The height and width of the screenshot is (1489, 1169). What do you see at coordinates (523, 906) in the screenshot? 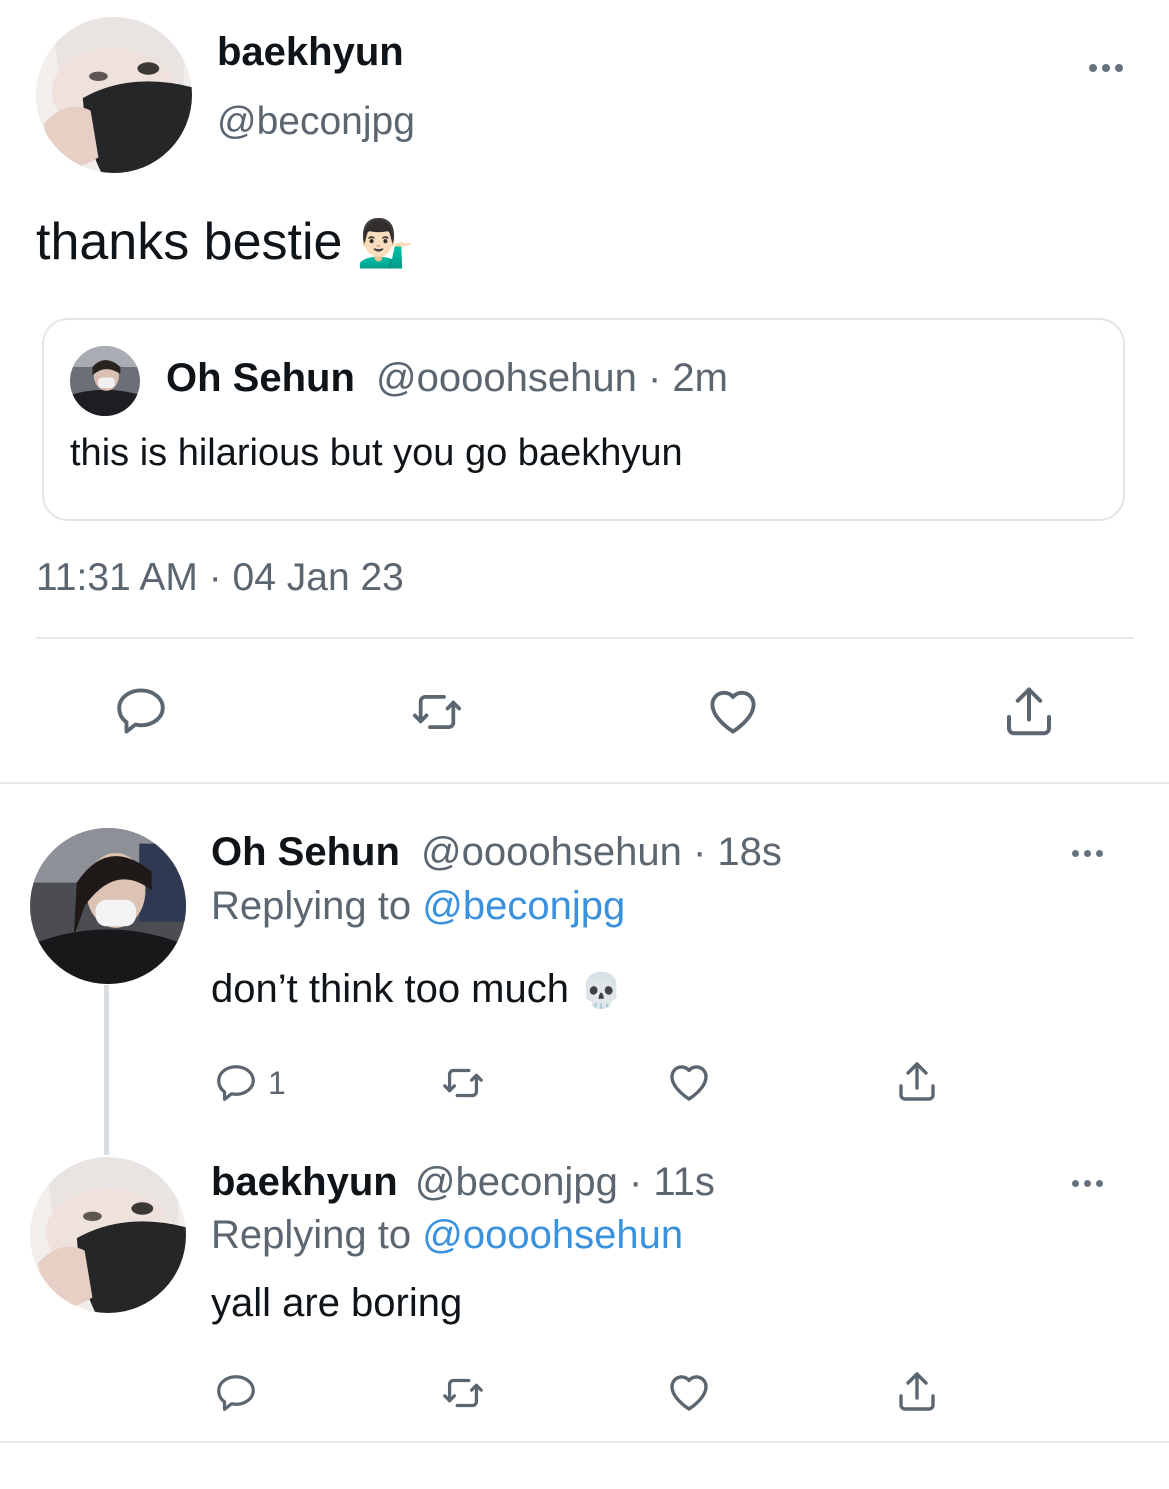
I see `reply-1-replying-link: @beconjpg` at bounding box center [523, 906].